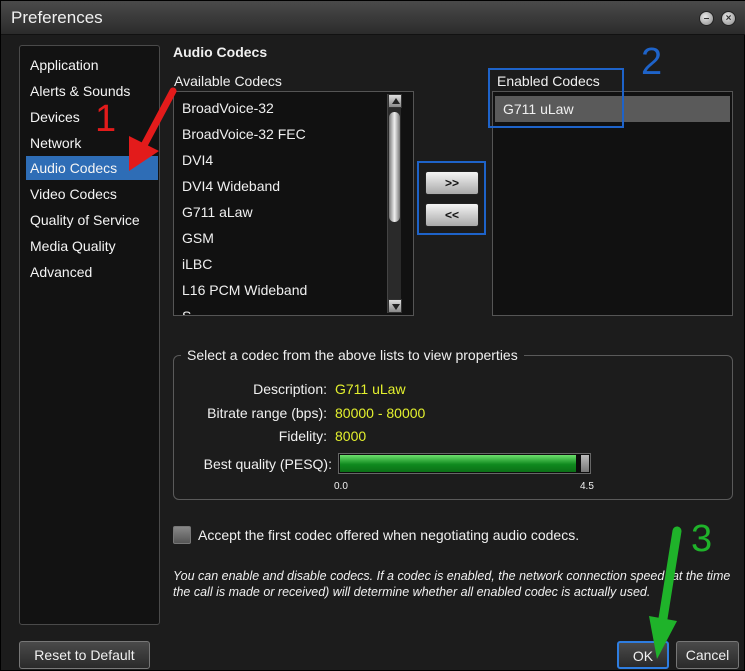  Describe the element at coordinates (669, 581) in the screenshot. I see `green-arrow-shaft` at that location.